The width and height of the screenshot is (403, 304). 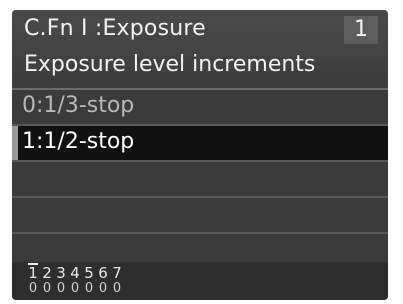 I want to click on function-slot-4: 4 0, so click(x=75, y=280).